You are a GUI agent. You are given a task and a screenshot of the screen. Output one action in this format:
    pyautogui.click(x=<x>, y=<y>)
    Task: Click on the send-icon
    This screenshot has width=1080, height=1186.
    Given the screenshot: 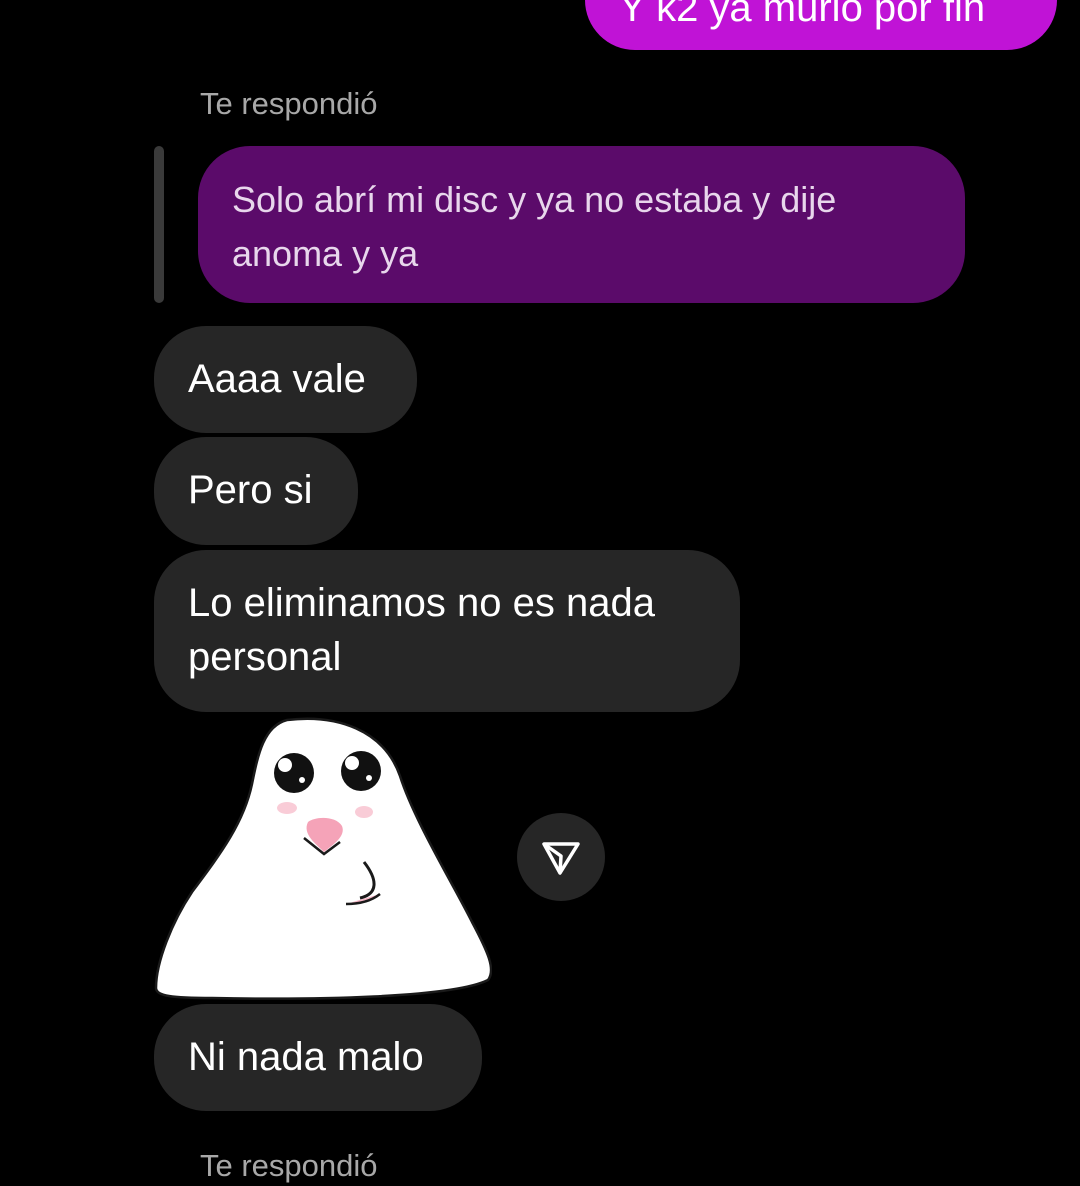 What is the action you would take?
    pyautogui.click(x=561, y=858)
    